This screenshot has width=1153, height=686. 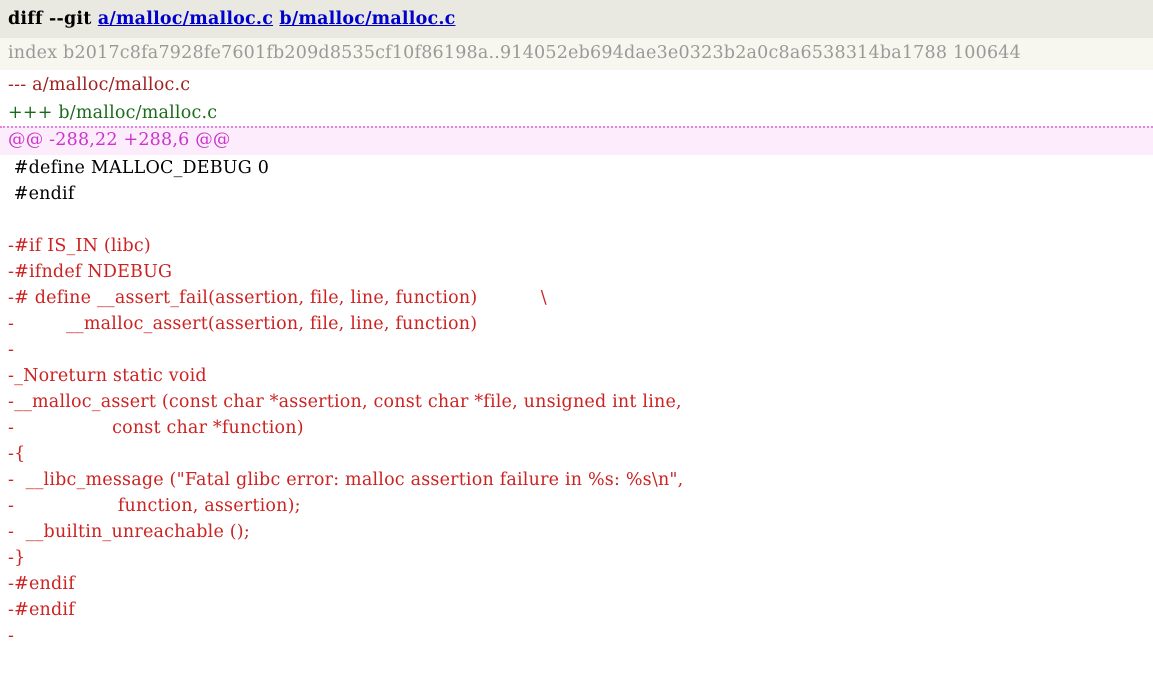 I want to click on diff-line-context: #define MALLOC_DEBUG 0, so click(x=576, y=168).